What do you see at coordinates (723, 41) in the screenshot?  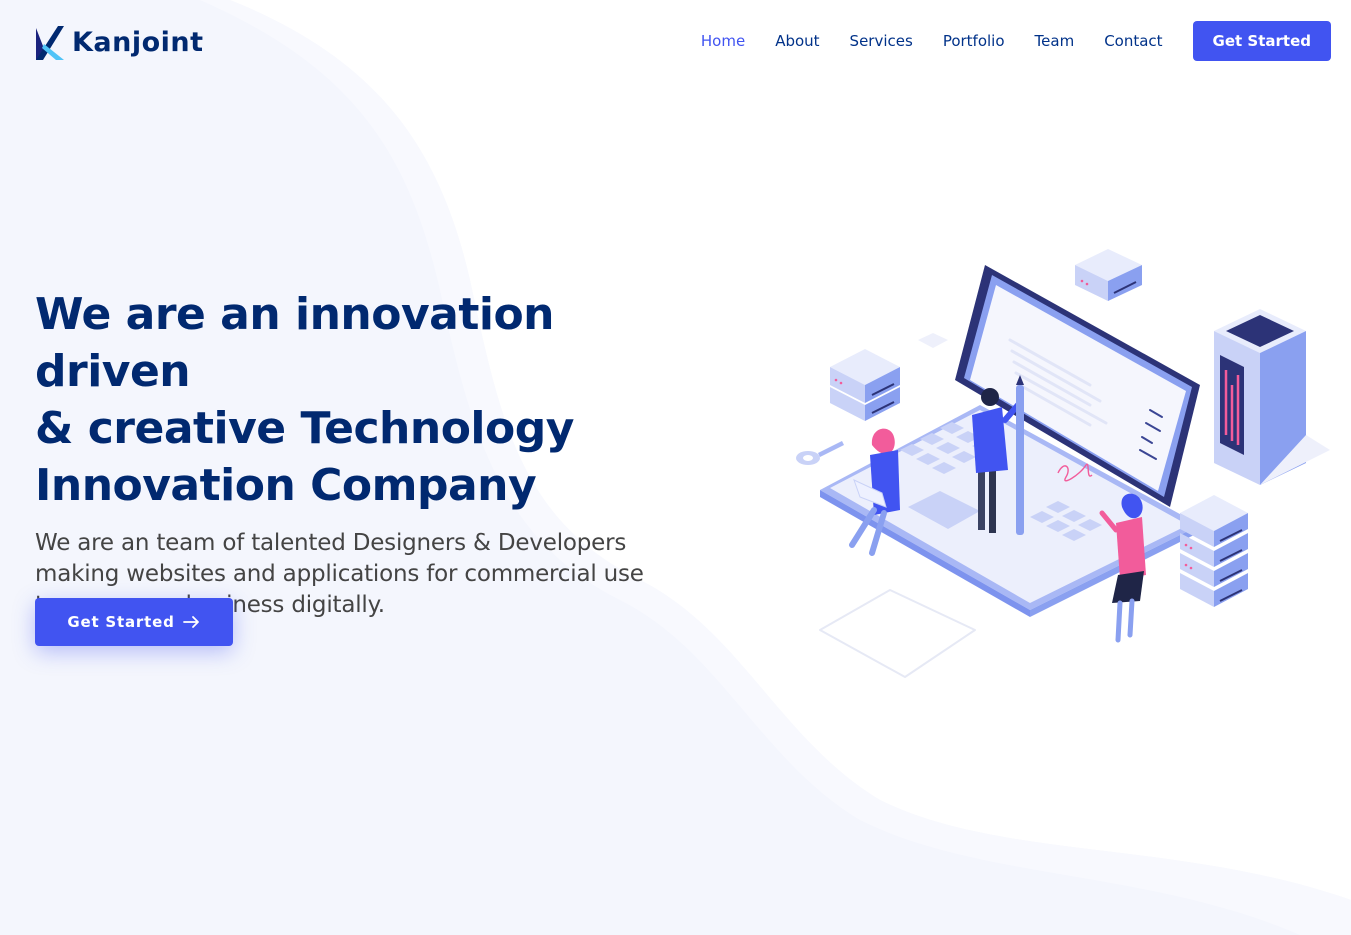 I see `nav-home: Home` at bounding box center [723, 41].